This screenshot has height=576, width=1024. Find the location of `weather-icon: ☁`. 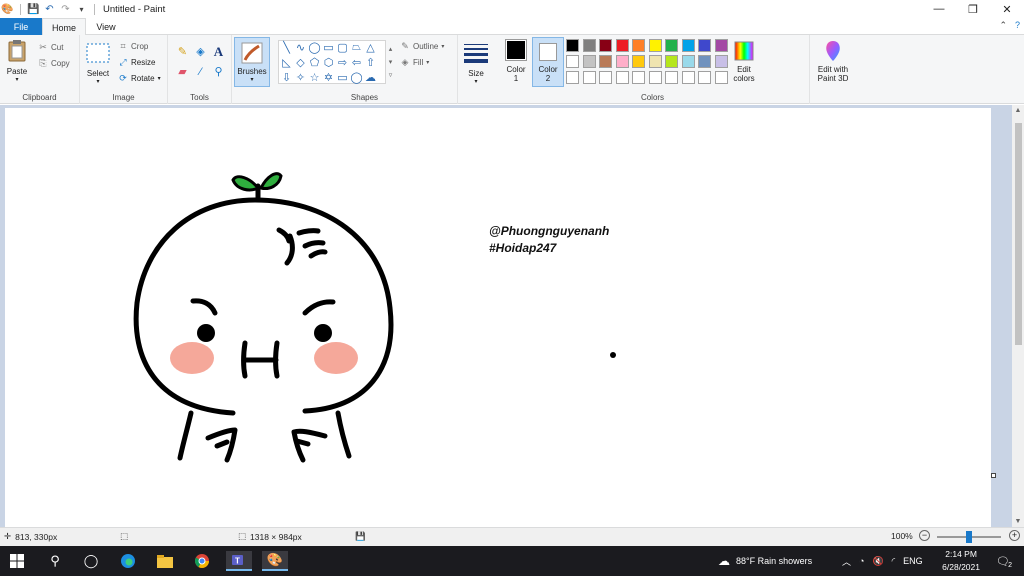

weather-icon: ☁ is located at coordinates (724, 561).